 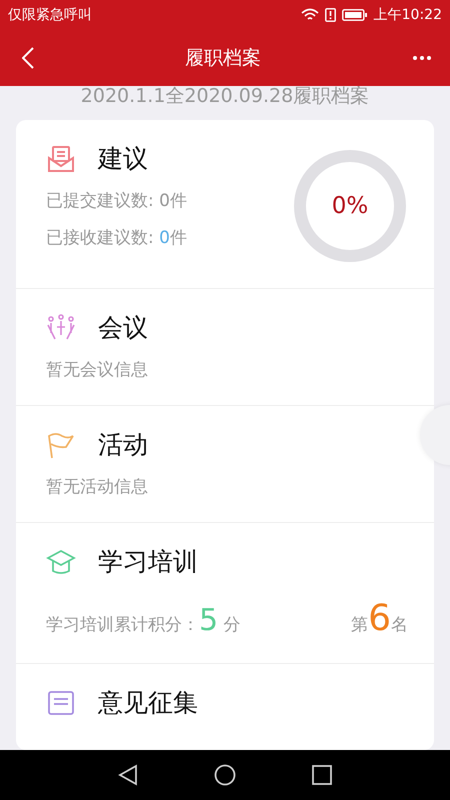 I want to click on triangle-icon, so click(x=128, y=775).